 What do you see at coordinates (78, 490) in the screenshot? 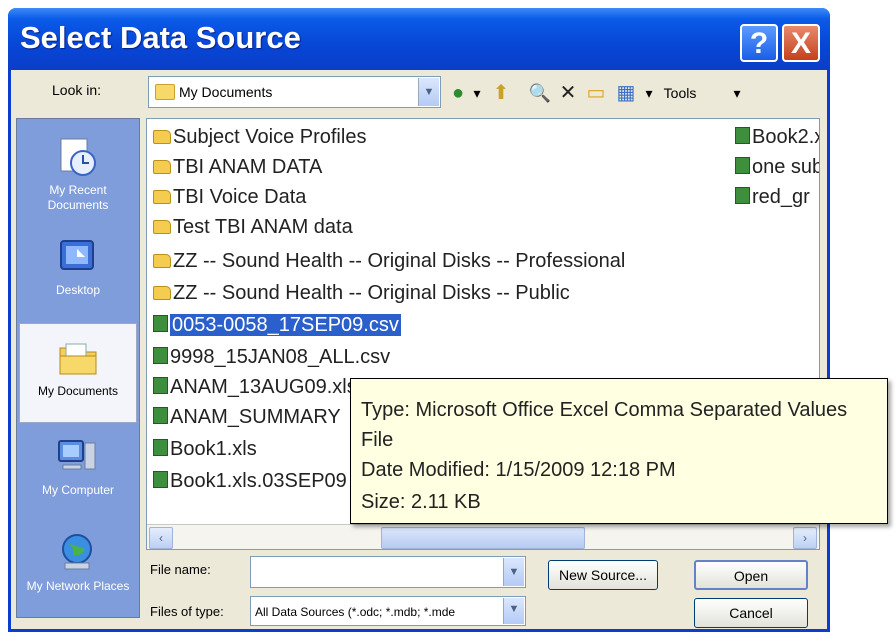
I see `place-label: My Computer` at bounding box center [78, 490].